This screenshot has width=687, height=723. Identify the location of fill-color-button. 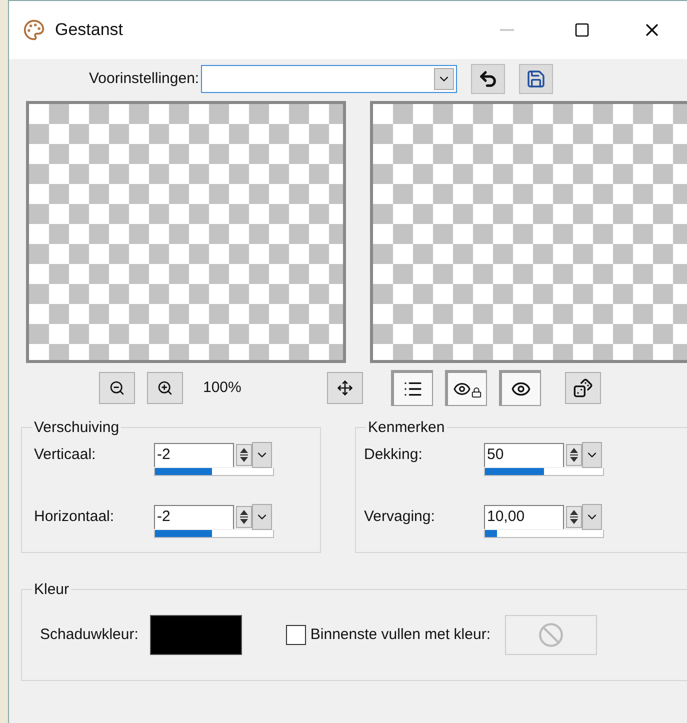
(550, 635).